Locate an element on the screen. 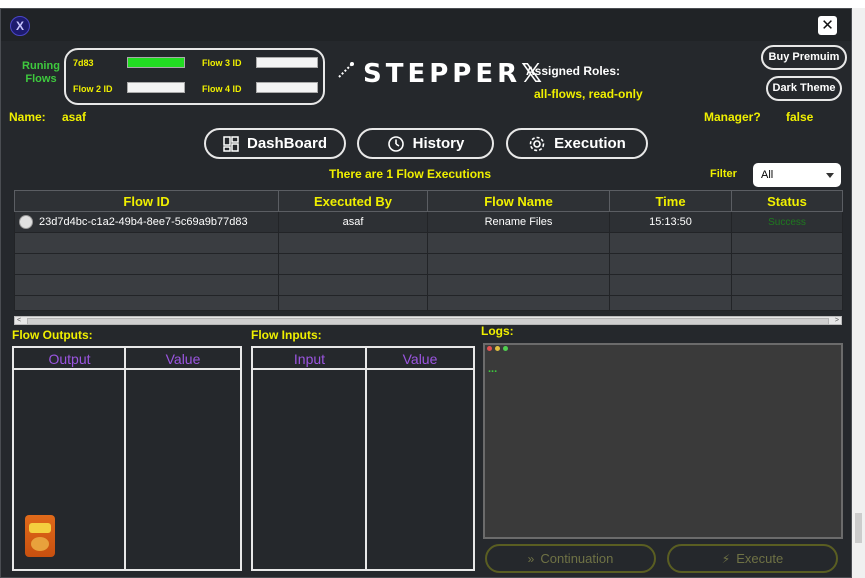  flow-slot-1-label: 7d83 is located at coordinates (83, 63).